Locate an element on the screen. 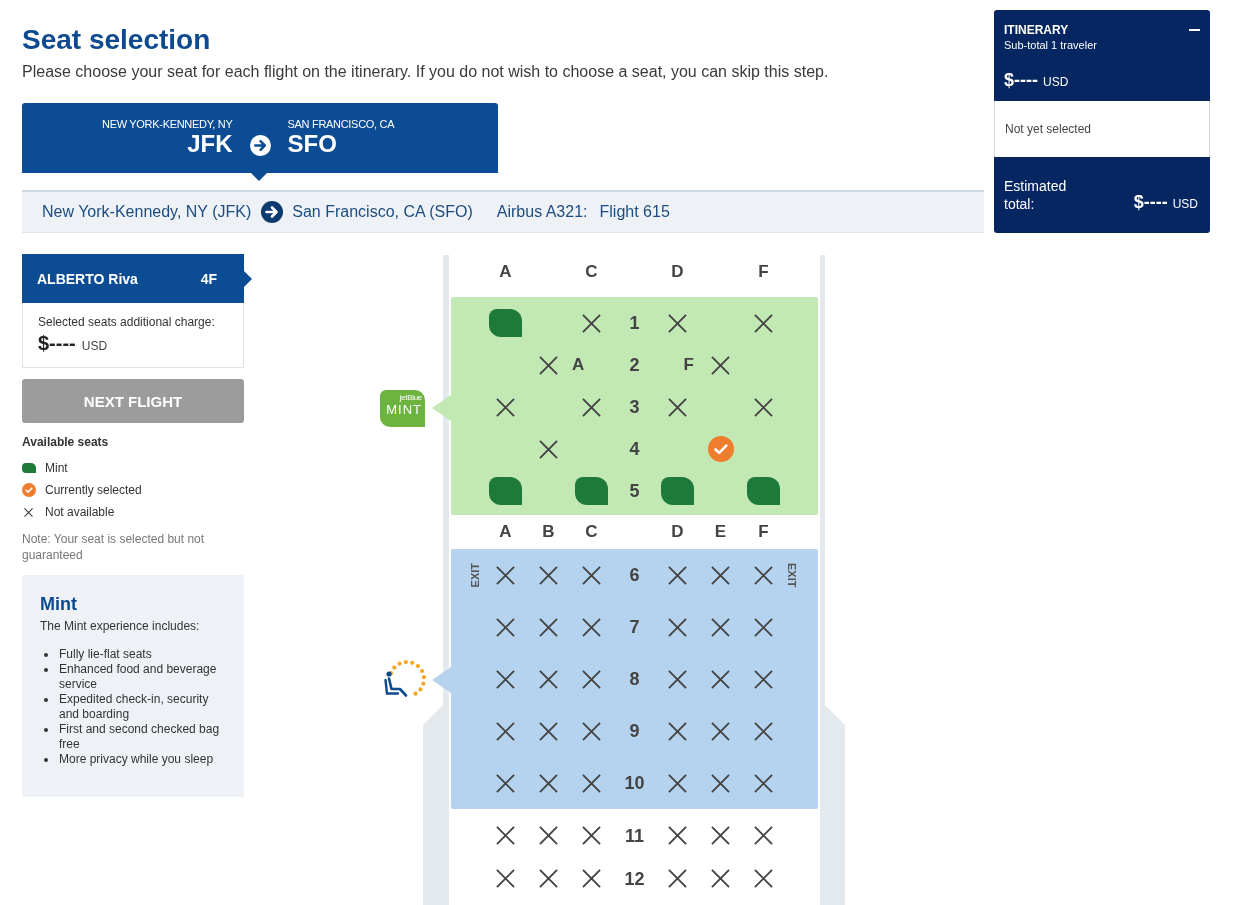 The image size is (1242, 905). page-title: Seat selection is located at coordinates (117, 40).